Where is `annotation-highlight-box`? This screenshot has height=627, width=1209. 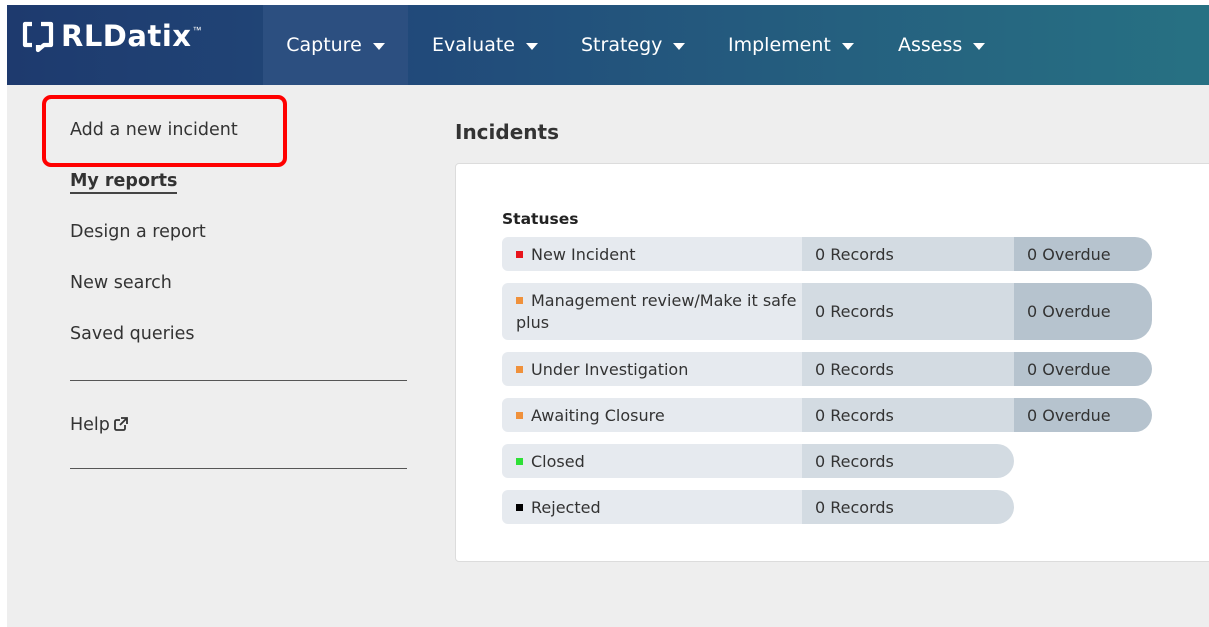 annotation-highlight-box is located at coordinates (164, 131).